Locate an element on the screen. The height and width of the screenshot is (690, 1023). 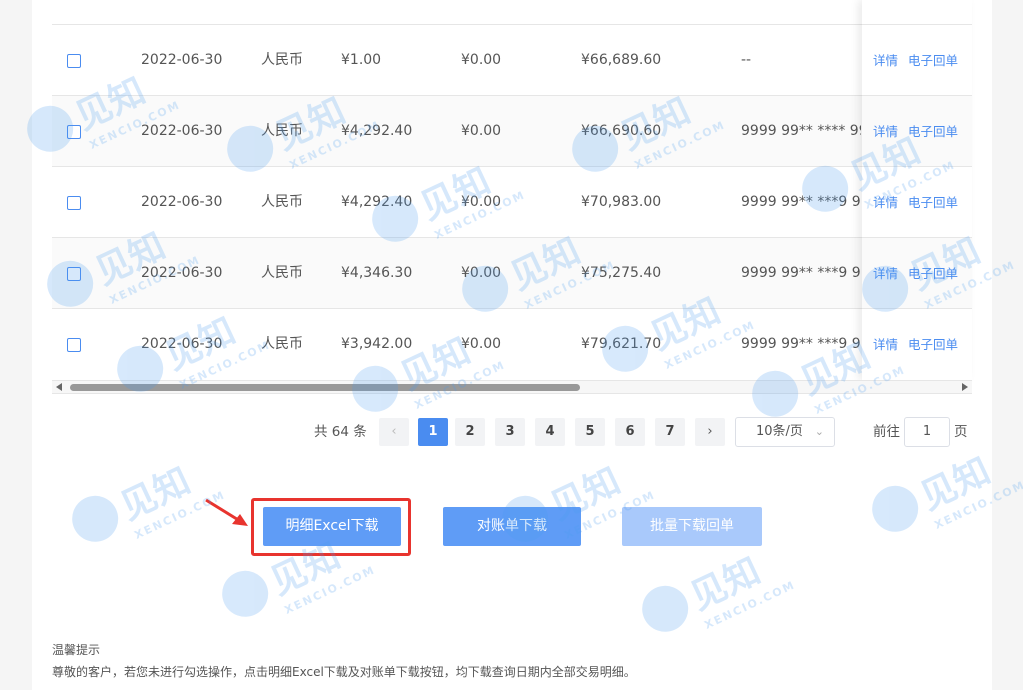
table-row: 2022-06-30 人民币 ¥1.00 ¥0.00 ¥66,689.60 -- is located at coordinates (512, 59).